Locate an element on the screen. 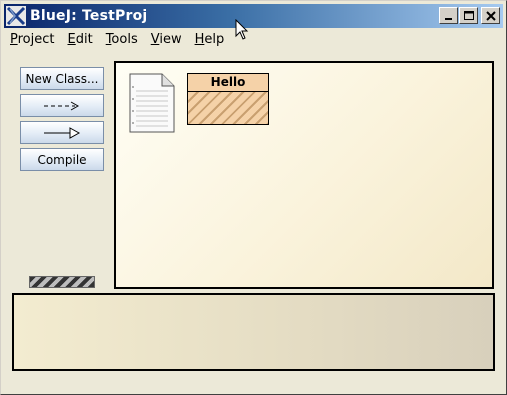 This screenshot has height=395, width=507. minimize-button is located at coordinates (448, 15).